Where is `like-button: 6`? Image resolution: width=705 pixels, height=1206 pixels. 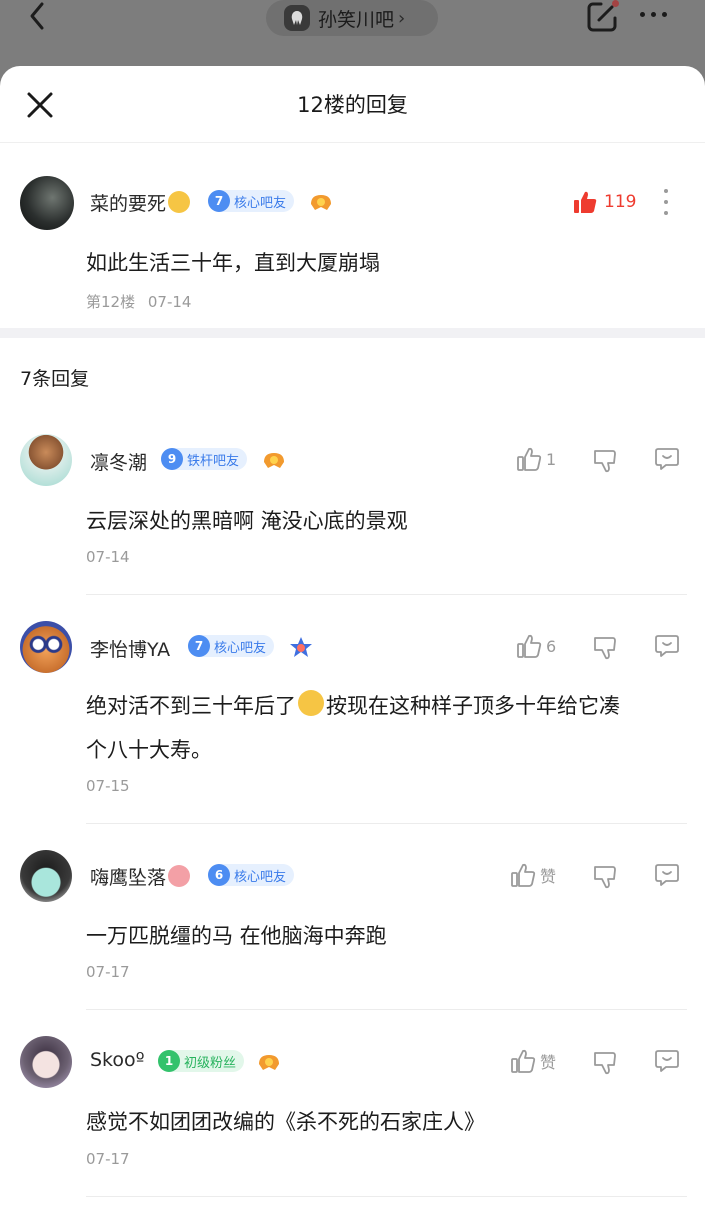
like-button: 6 is located at coordinates (536, 646).